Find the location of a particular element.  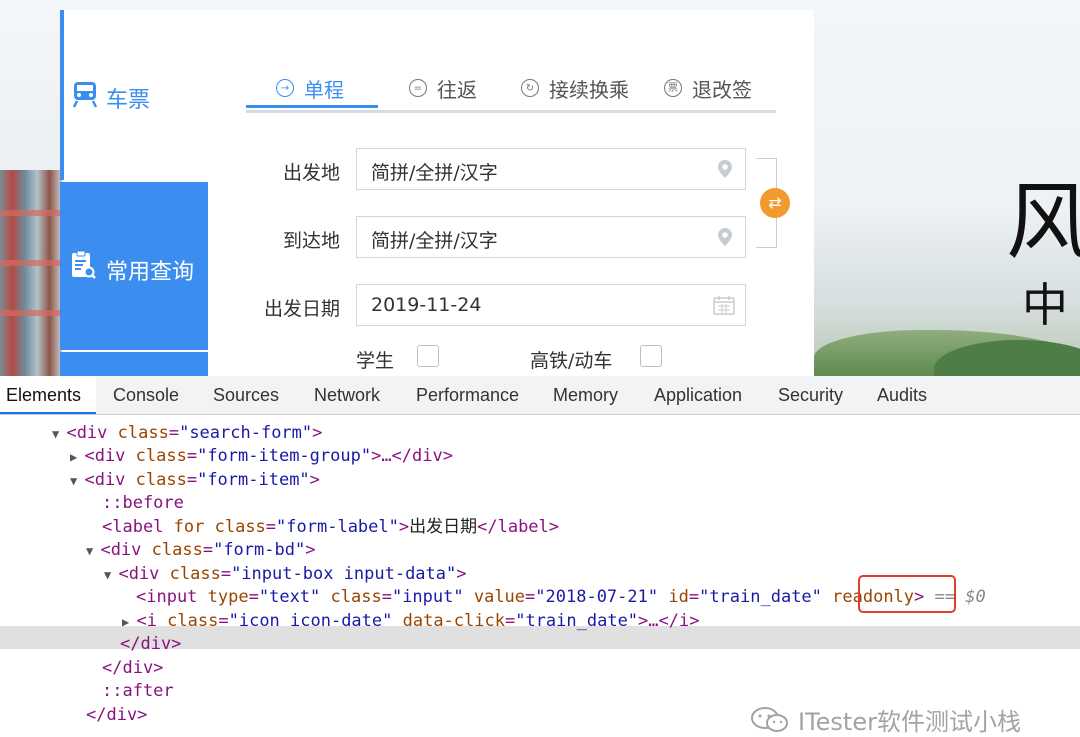

date-value: 2019-11-24 is located at coordinates (426, 305).